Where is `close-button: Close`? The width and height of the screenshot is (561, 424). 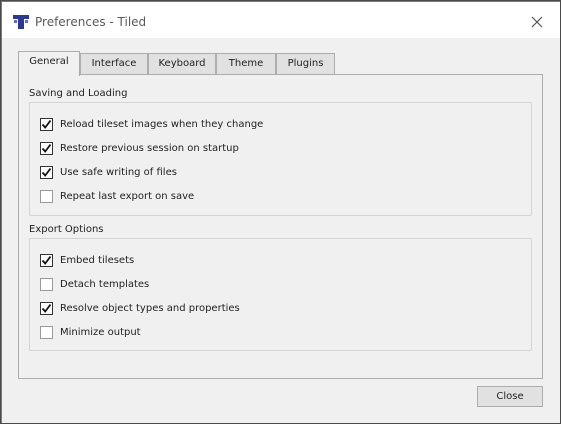 close-button: Close is located at coordinates (510, 396).